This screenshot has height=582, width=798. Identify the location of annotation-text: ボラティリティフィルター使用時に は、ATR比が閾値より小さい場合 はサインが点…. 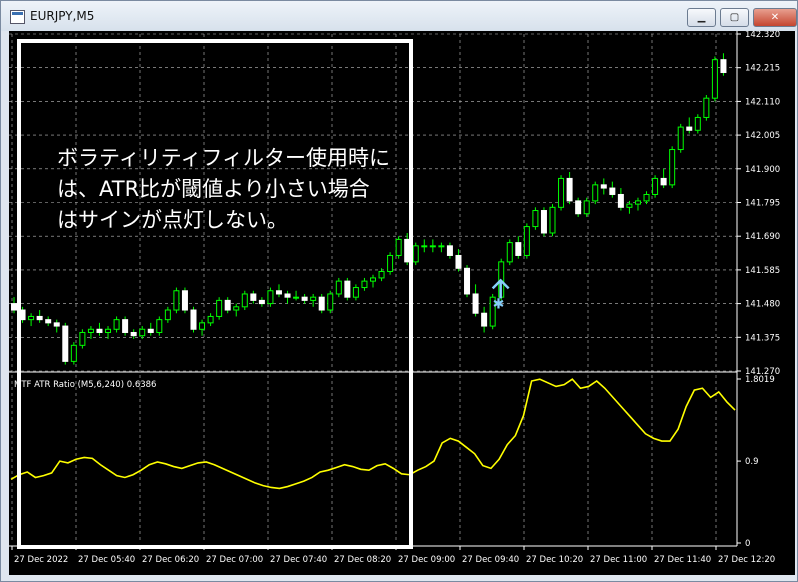
(223, 189).